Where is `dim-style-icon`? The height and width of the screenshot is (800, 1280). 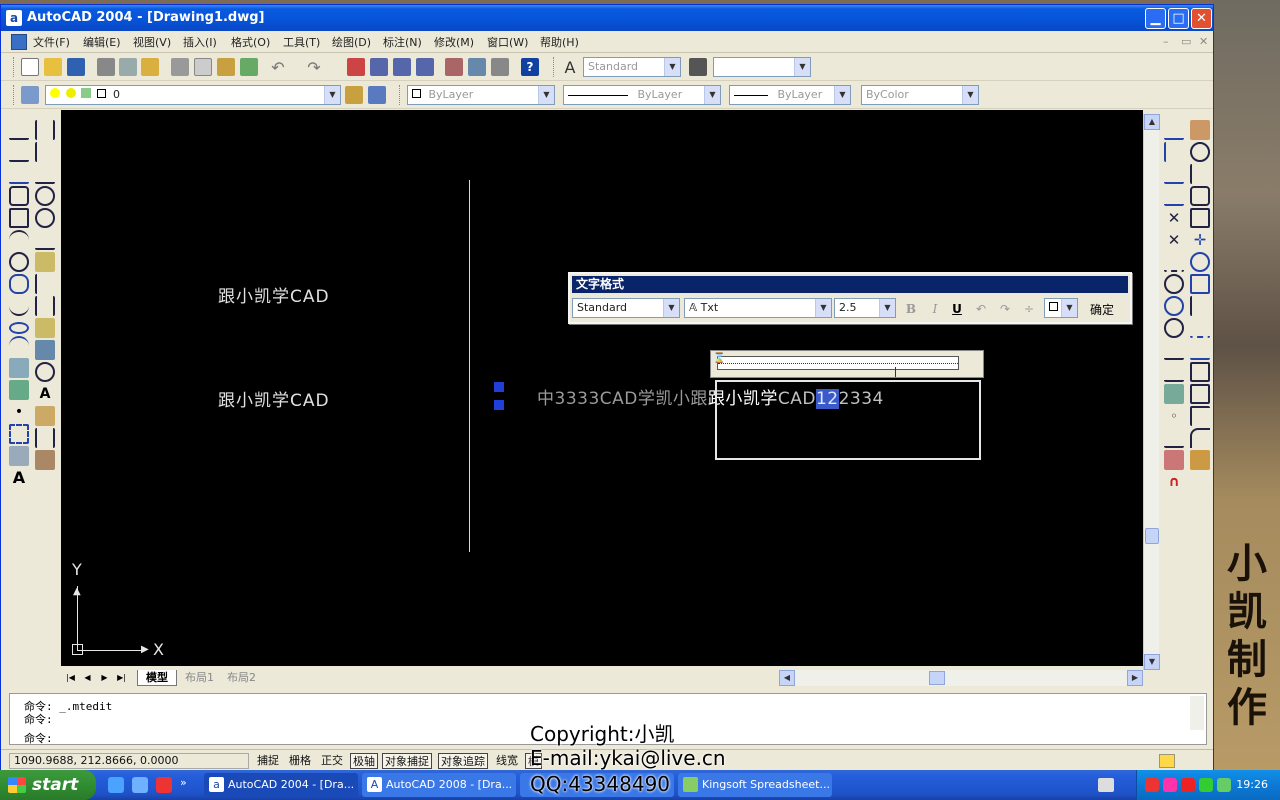
dim-style-icon is located at coordinates (698, 67).